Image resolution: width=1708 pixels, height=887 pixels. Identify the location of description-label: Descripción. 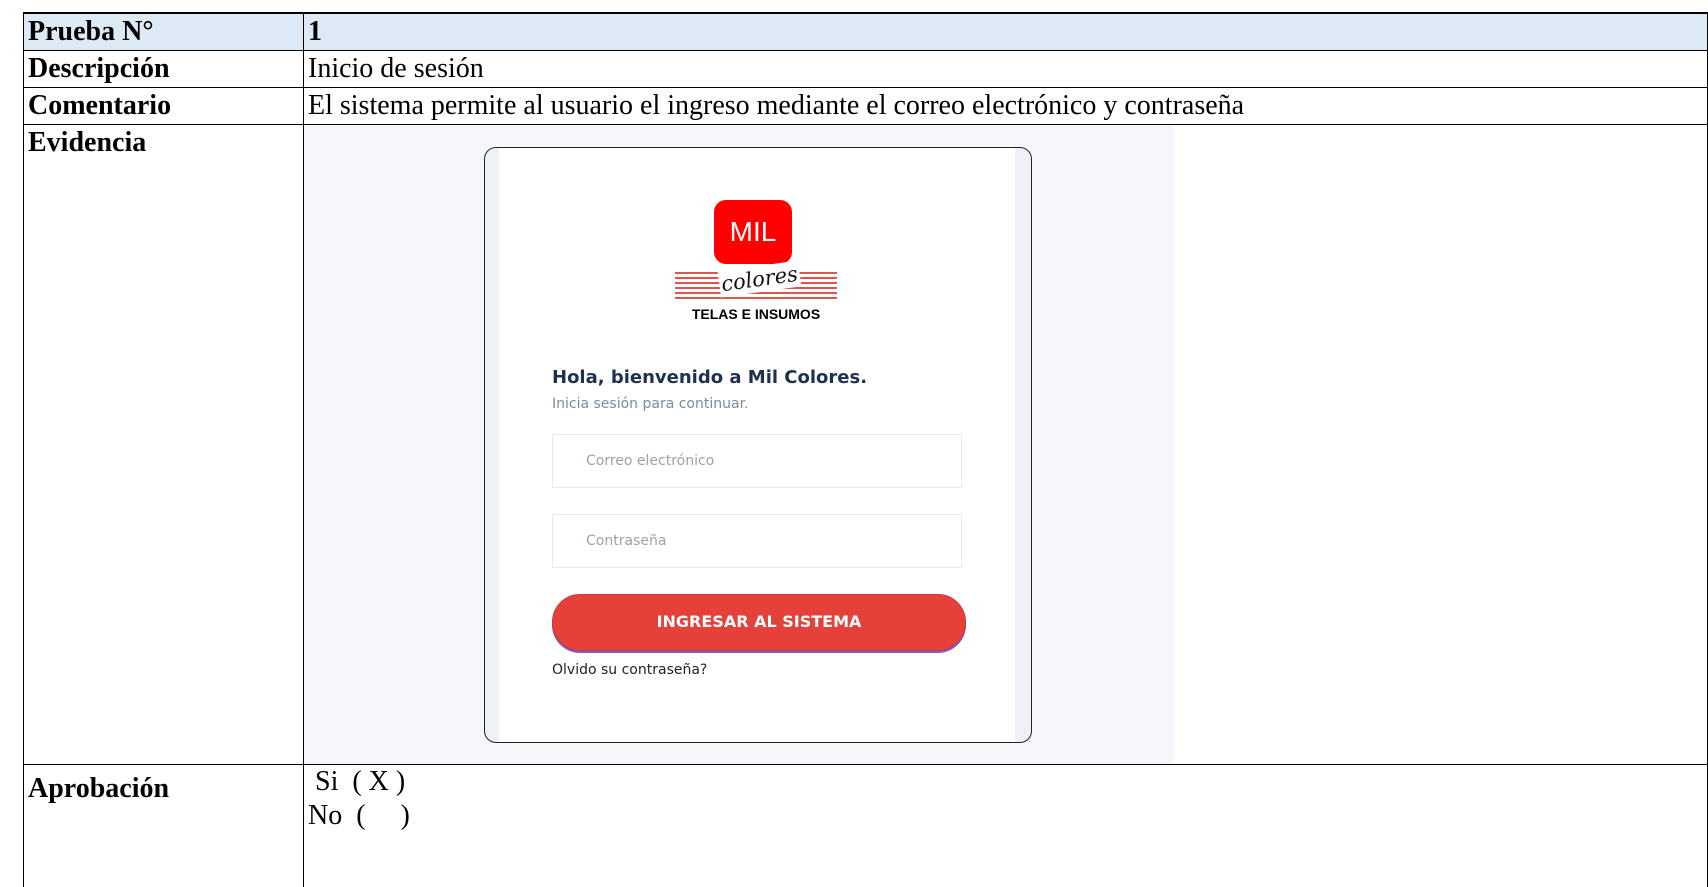
(164, 69).